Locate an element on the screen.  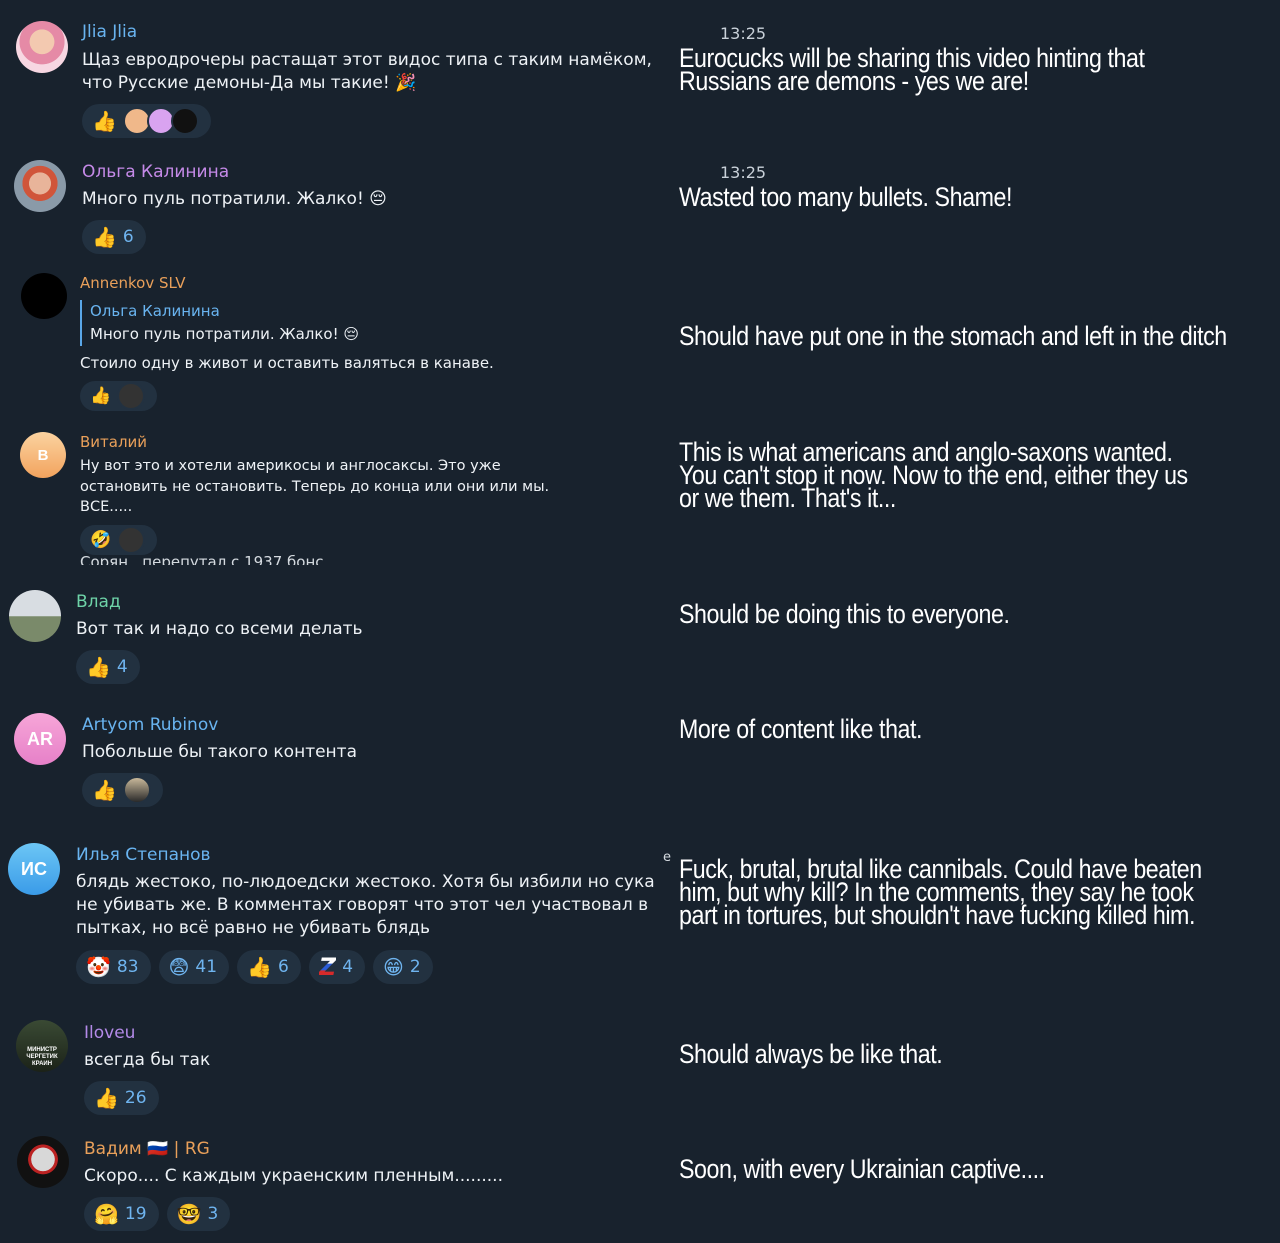
message-text: Вот так и надо со всеми делать is located at coordinates (219, 629).